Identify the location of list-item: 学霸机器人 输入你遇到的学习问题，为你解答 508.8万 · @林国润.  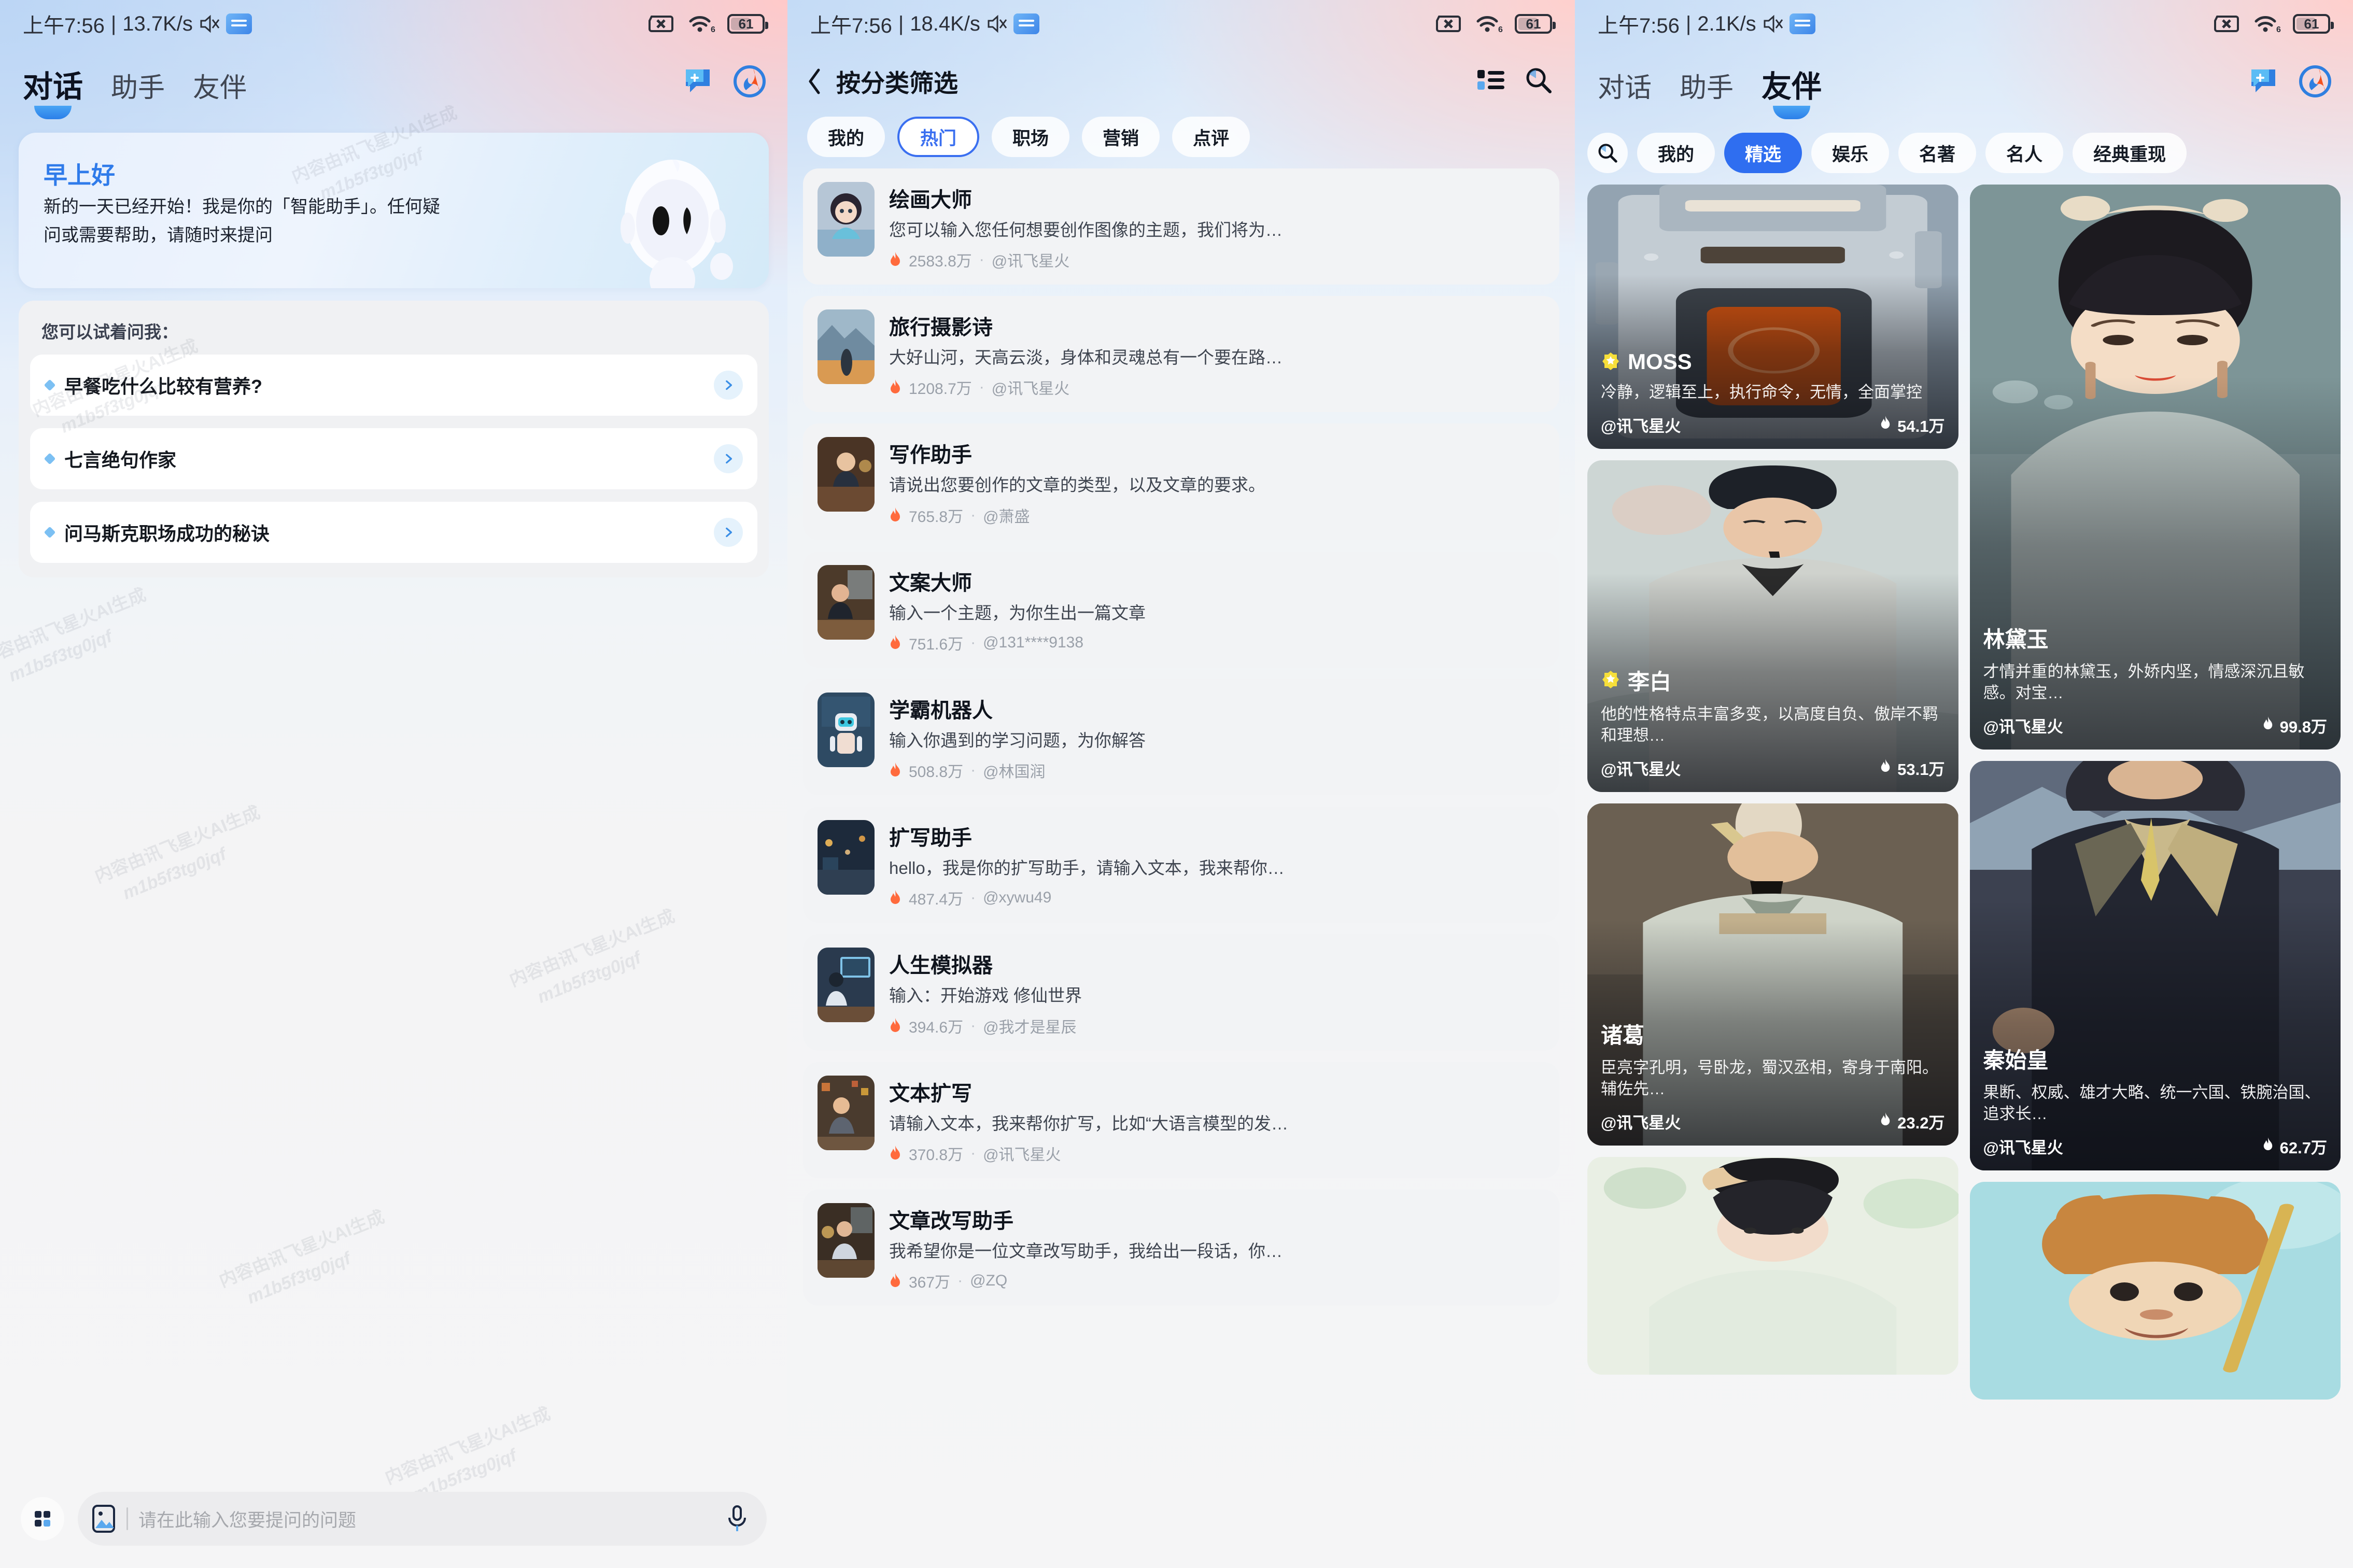
(1181, 737).